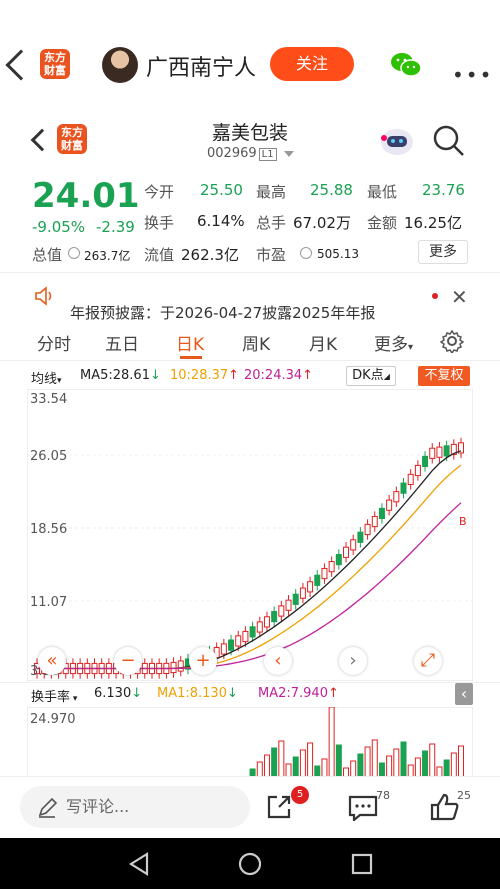 The height and width of the screenshot is (889, 500). I want to click on sub-indicator-label: 换手率, so click(51, 697).